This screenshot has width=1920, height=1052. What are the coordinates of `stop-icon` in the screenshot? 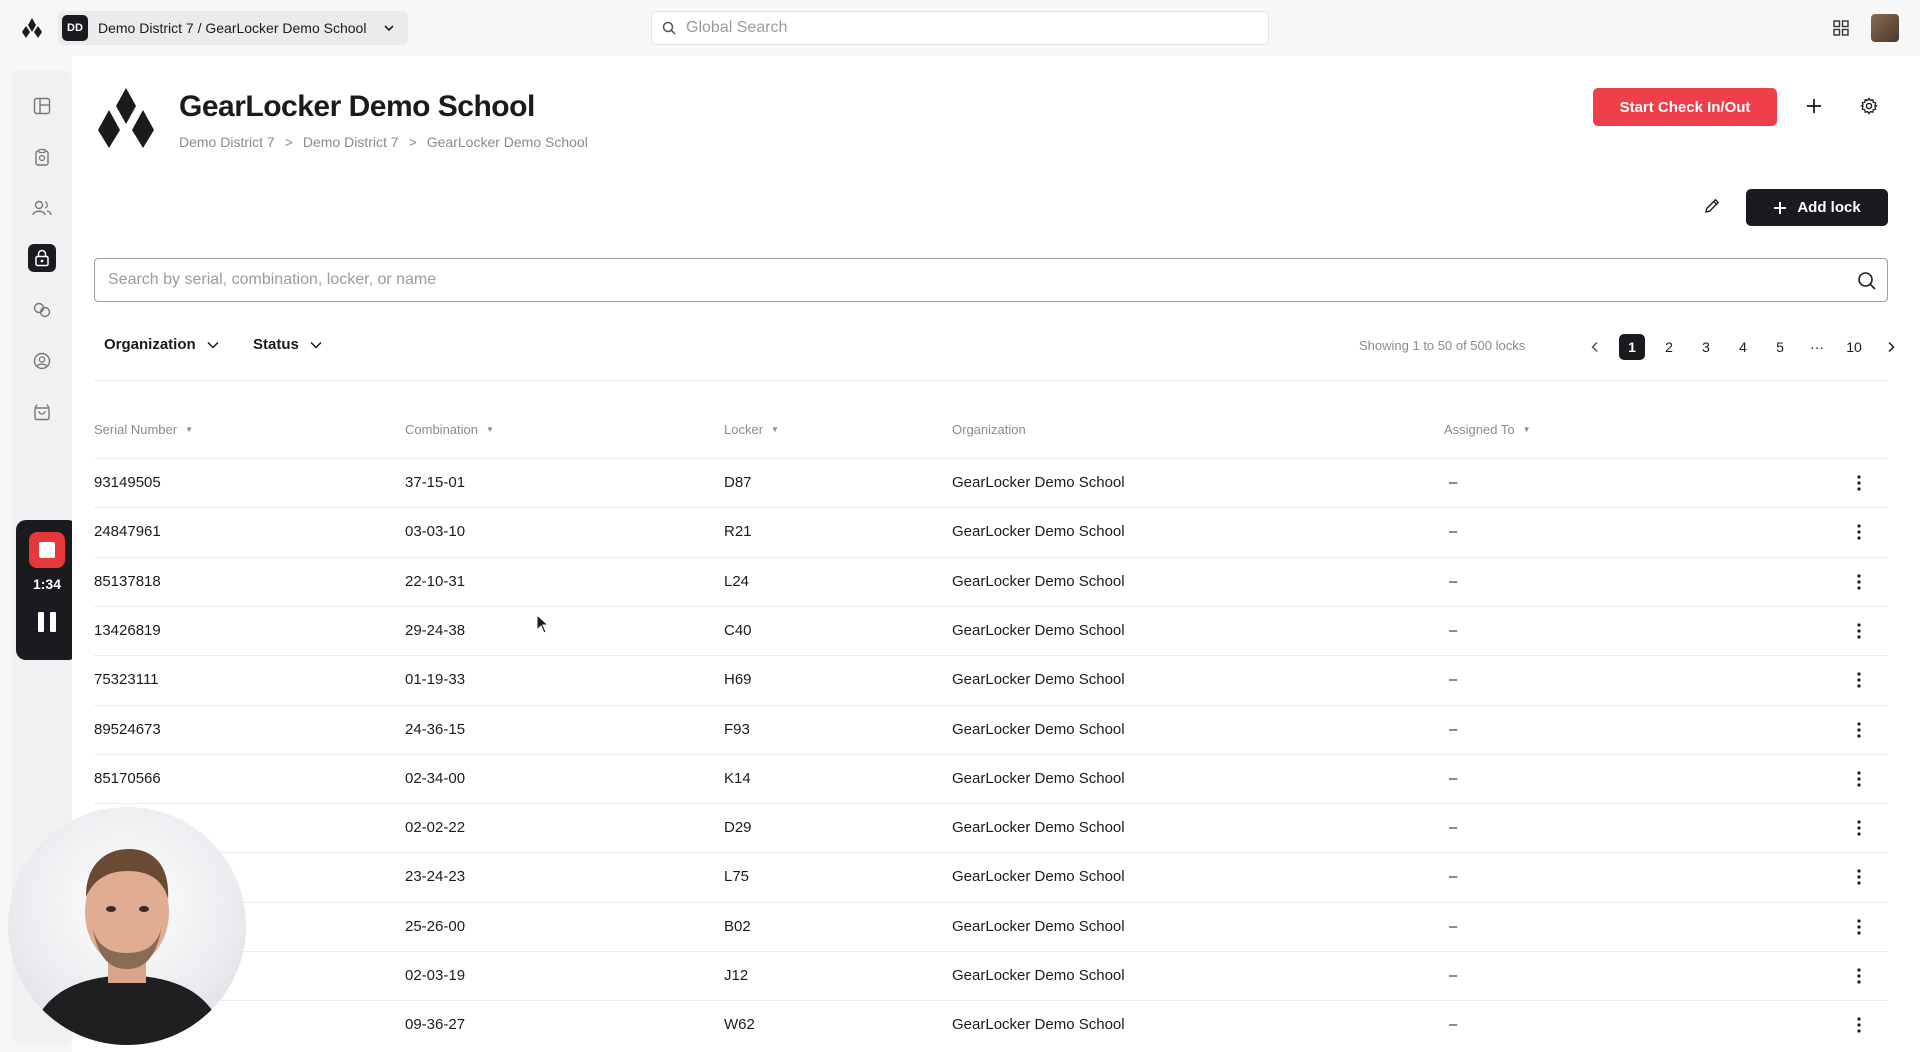 It's located at (47, 550).